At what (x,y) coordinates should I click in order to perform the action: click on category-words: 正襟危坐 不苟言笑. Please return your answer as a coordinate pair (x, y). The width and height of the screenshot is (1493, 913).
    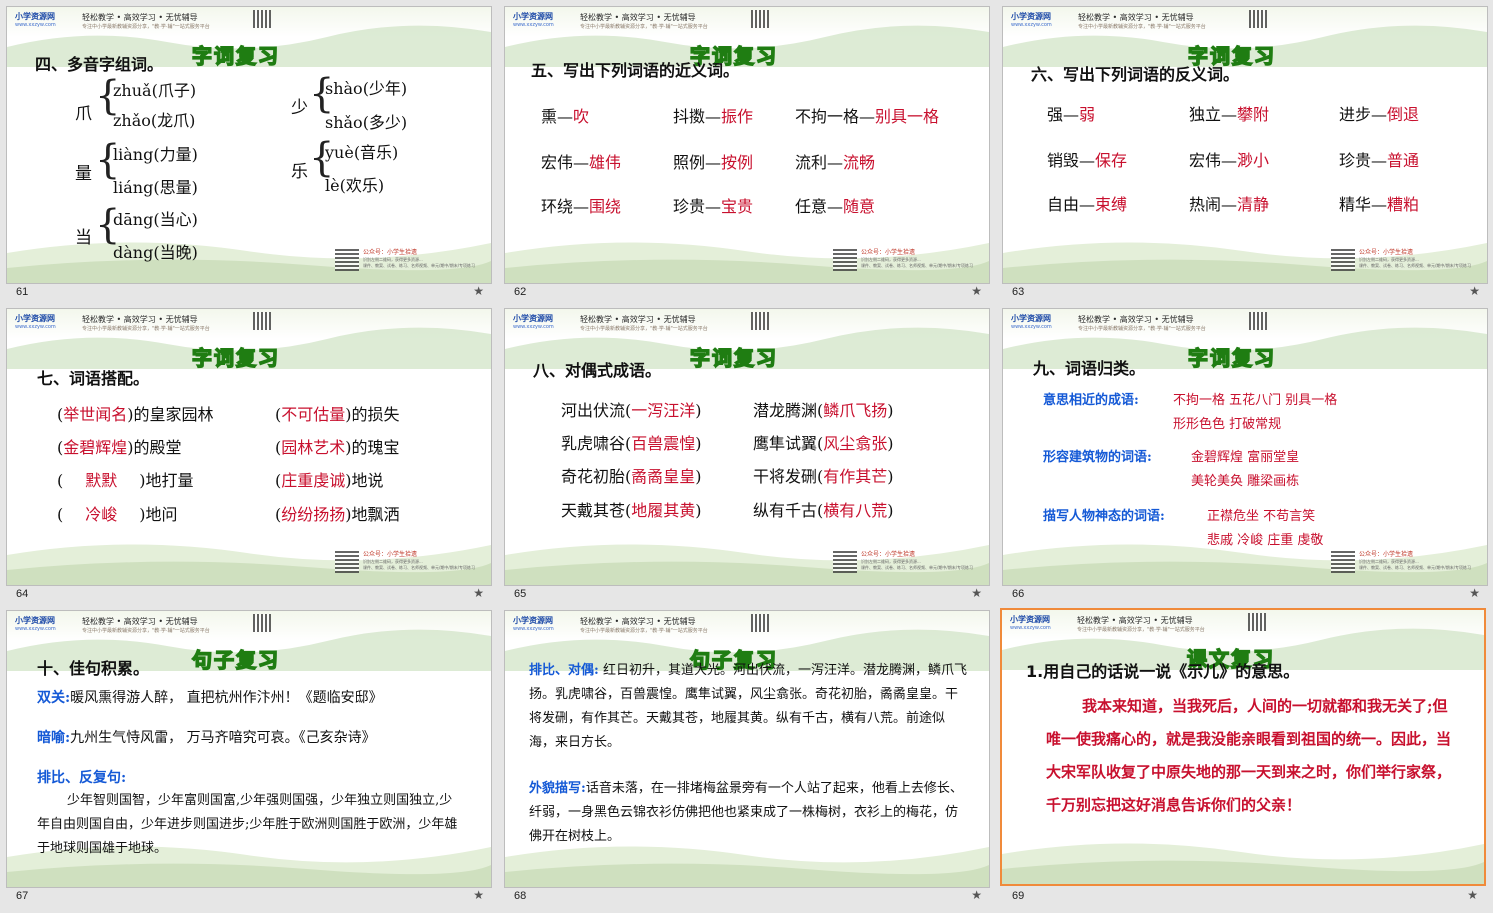
    Looking at the image, I should click on (1261, 516).